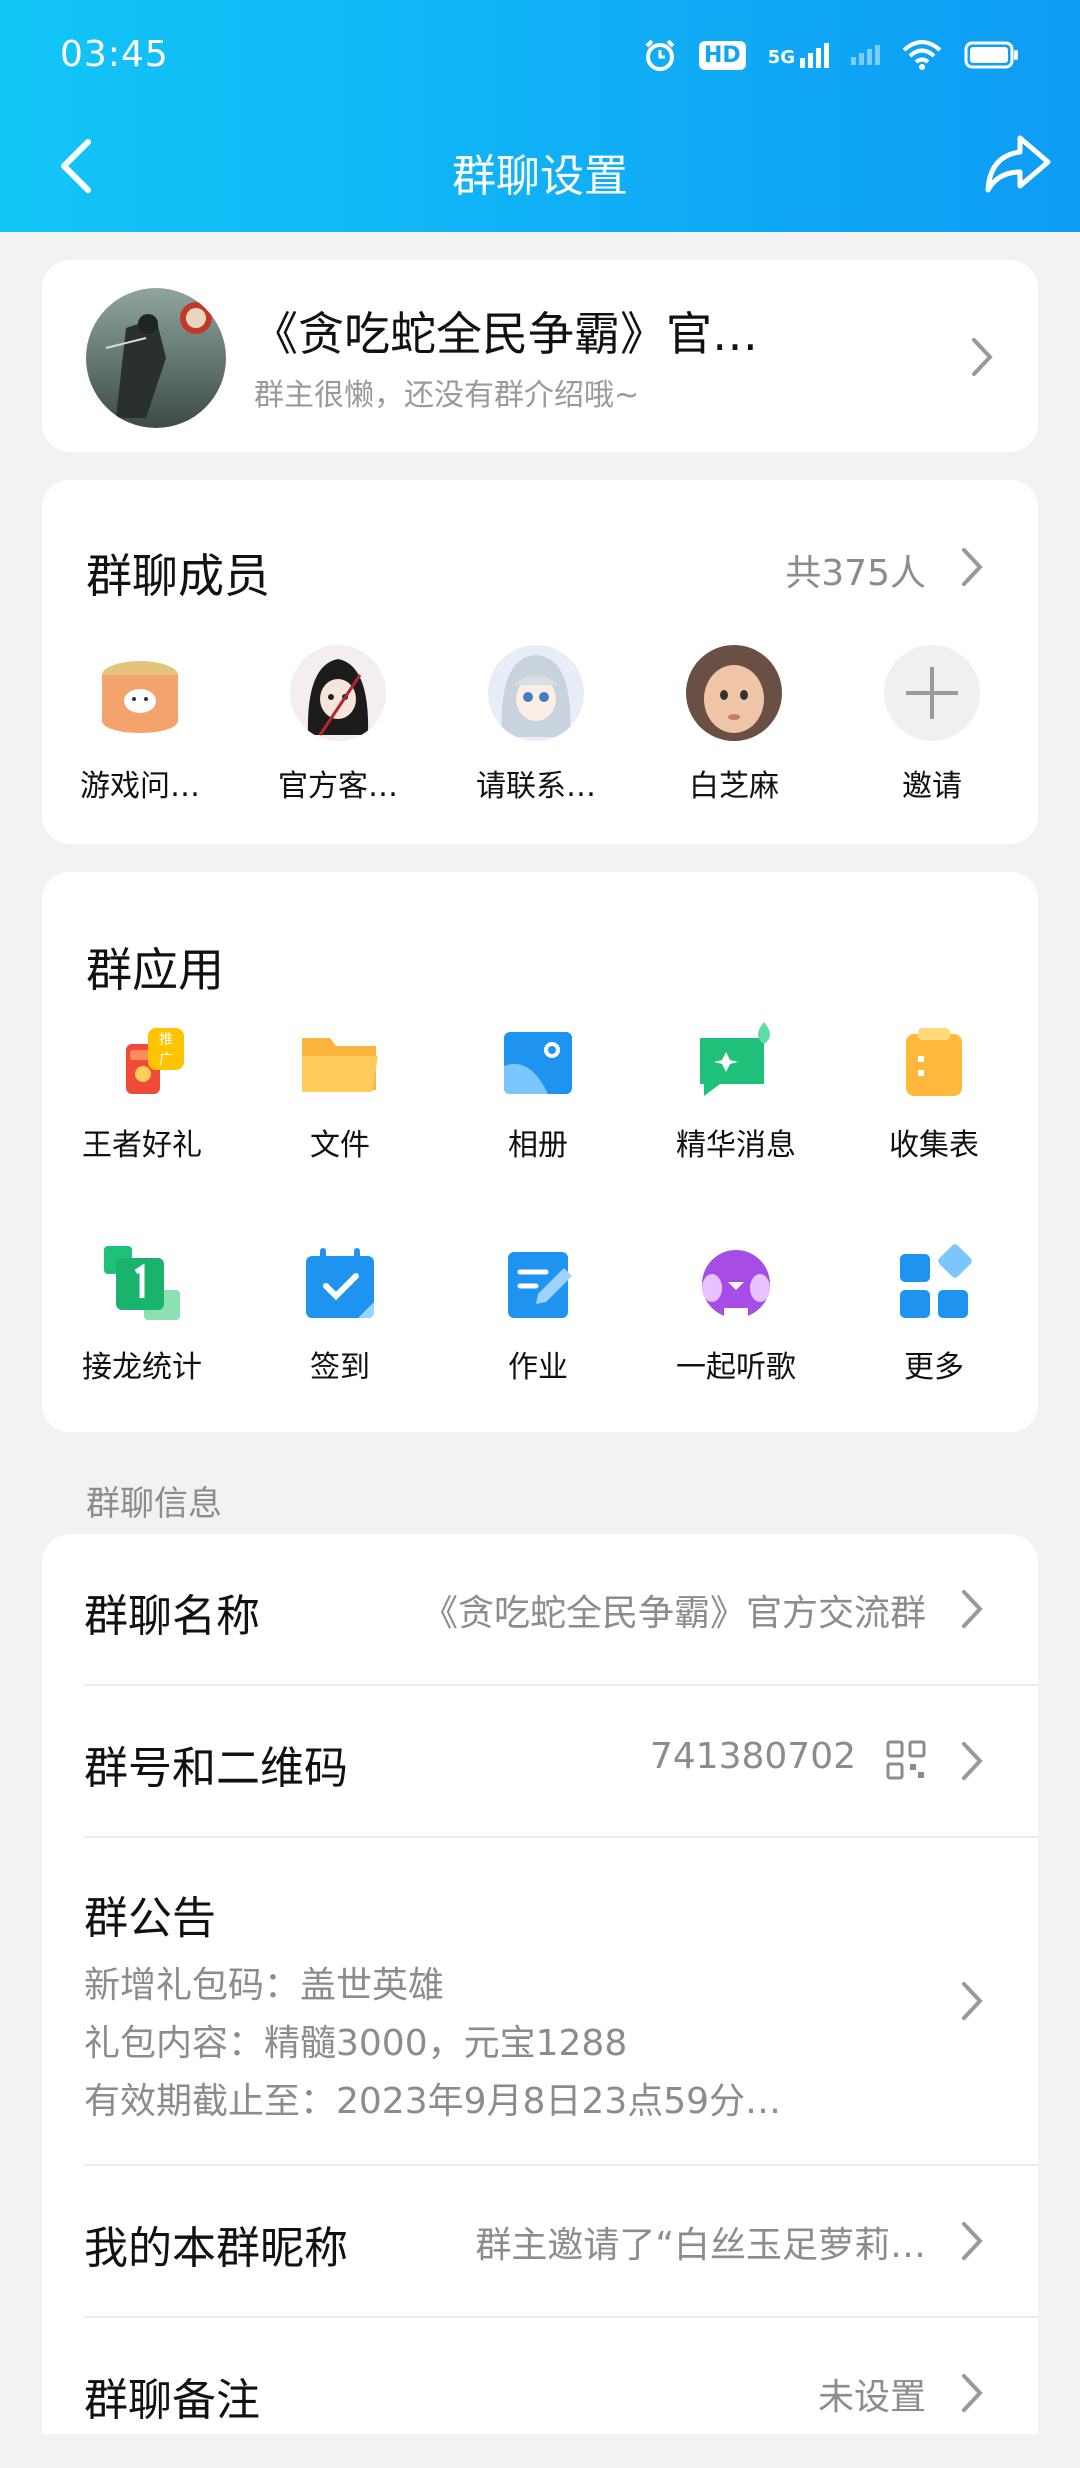 The width and height of the screenshot is (1080, 2468). I want to click on app-essence-messages: 精华消息, so click(736, 1092).